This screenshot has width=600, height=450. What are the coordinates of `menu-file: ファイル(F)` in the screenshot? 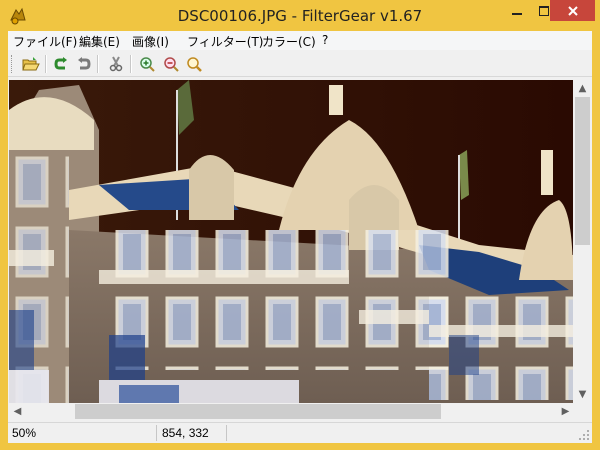 It's located at (45, 41).